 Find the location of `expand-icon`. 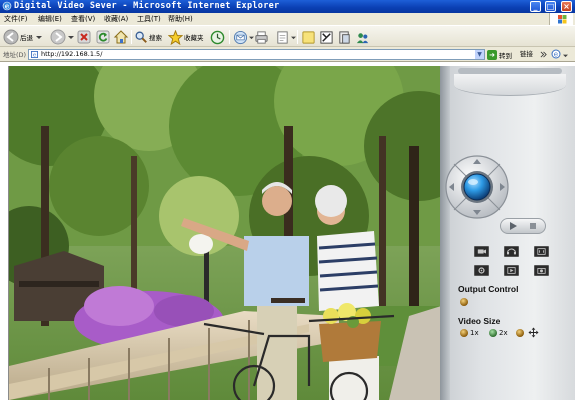

expand-icon is located at coordinates (541, 251).